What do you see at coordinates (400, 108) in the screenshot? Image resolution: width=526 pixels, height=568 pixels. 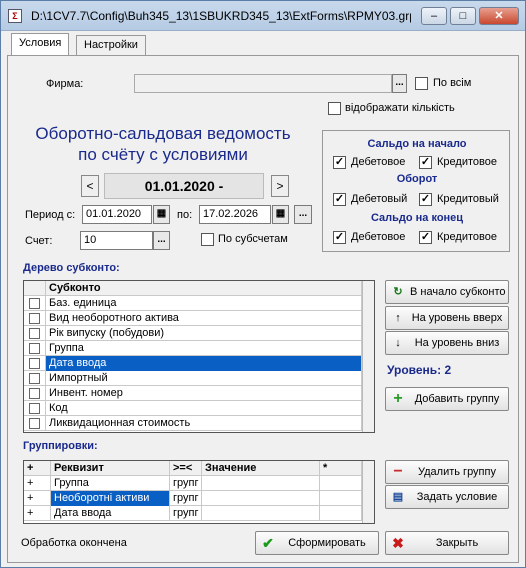 I see `show-qty-label: відображати кількість` at bounding box center [400, 108].